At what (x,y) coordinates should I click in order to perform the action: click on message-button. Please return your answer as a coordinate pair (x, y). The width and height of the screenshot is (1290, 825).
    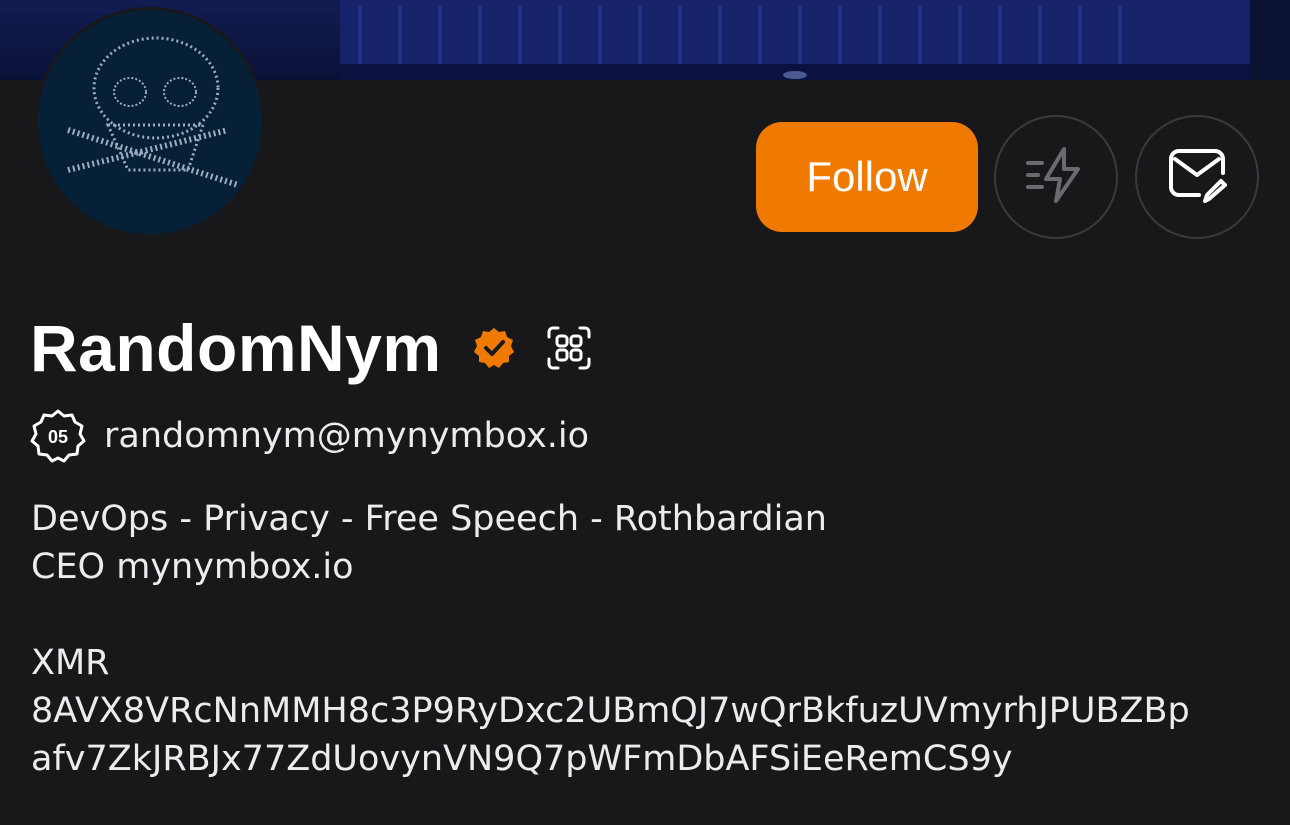
    Looking at the image, I should click on (1197, 177).